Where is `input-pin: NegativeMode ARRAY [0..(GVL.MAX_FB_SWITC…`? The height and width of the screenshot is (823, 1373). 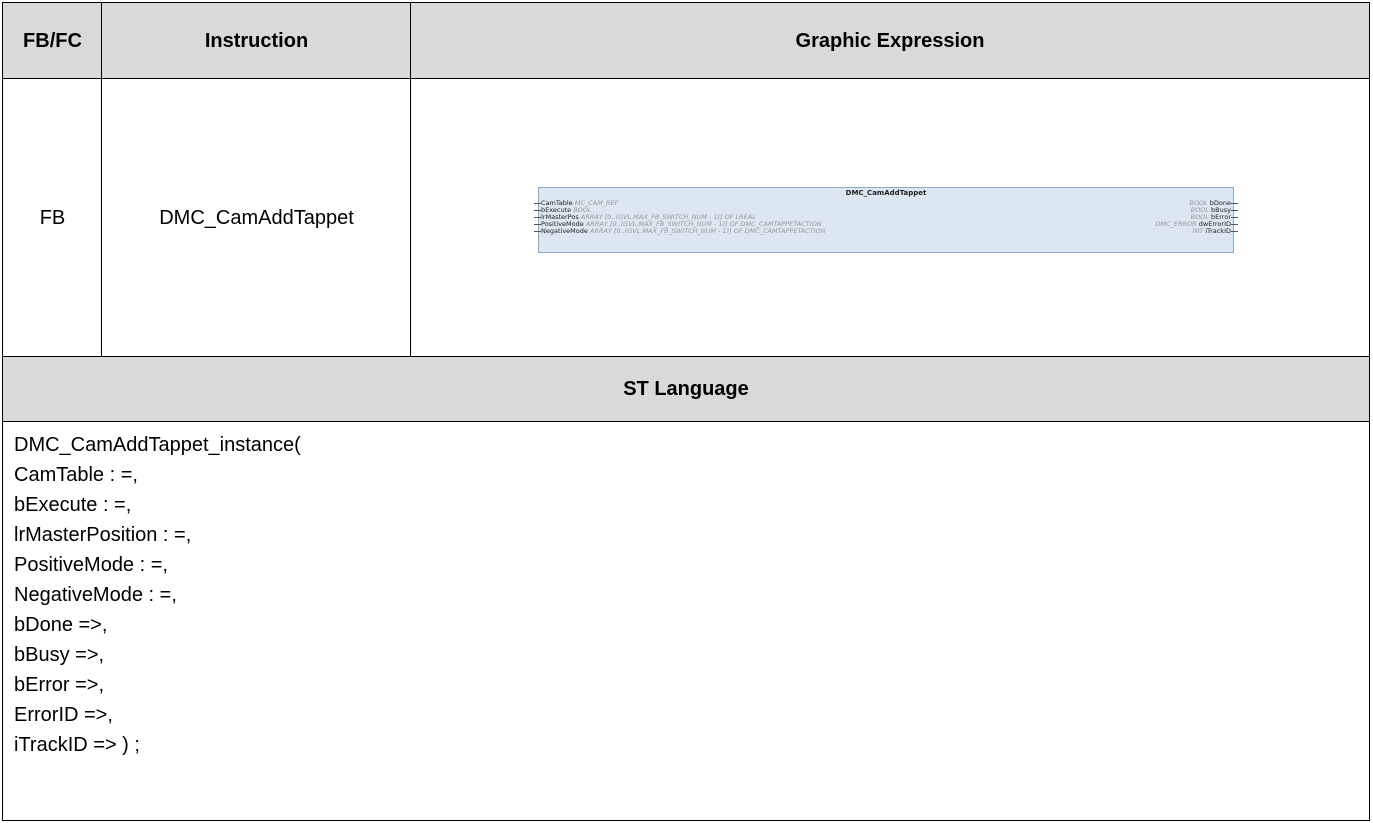 input-pin: NegativeMode ARRAY [0..(GVL.MAX_FB_SWITC… is located at coordinates (680, 231).